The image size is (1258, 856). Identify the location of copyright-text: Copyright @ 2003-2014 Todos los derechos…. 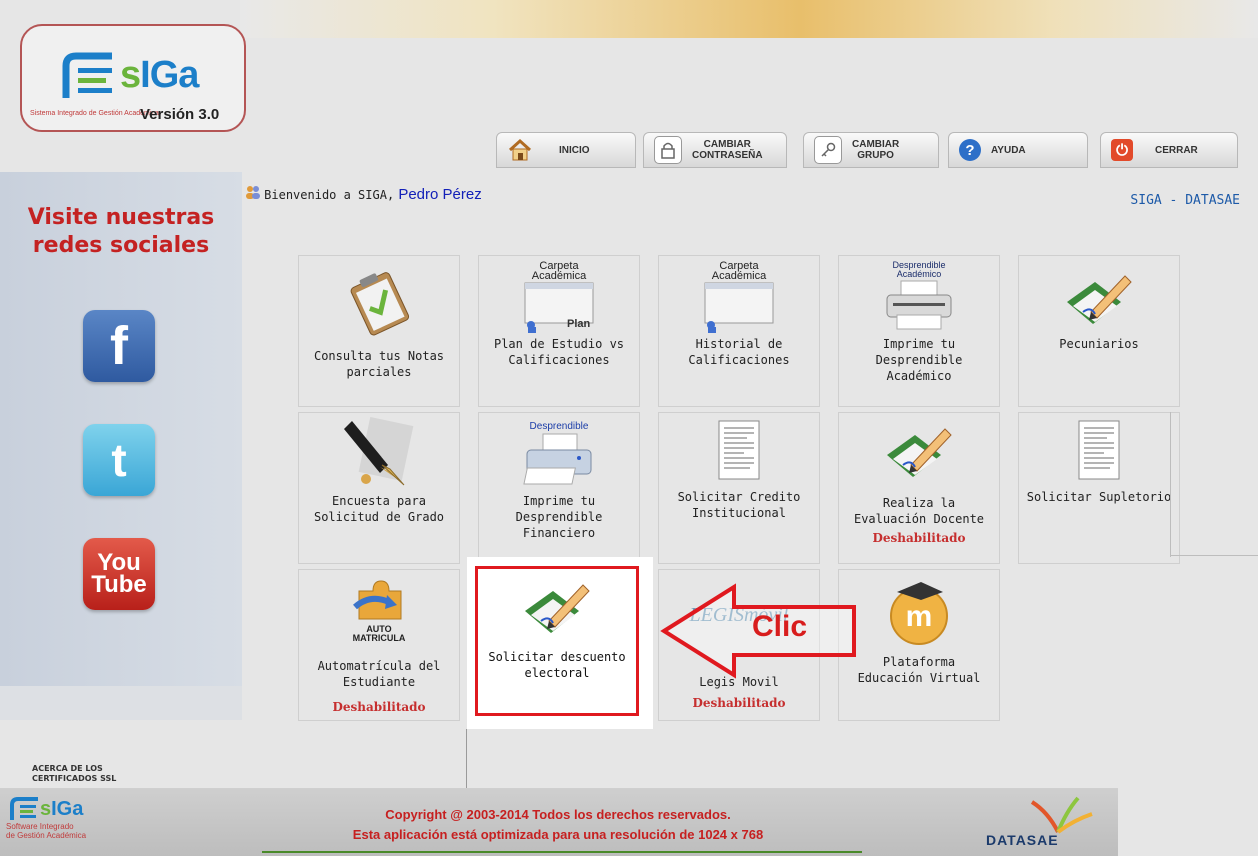
(558, 814).